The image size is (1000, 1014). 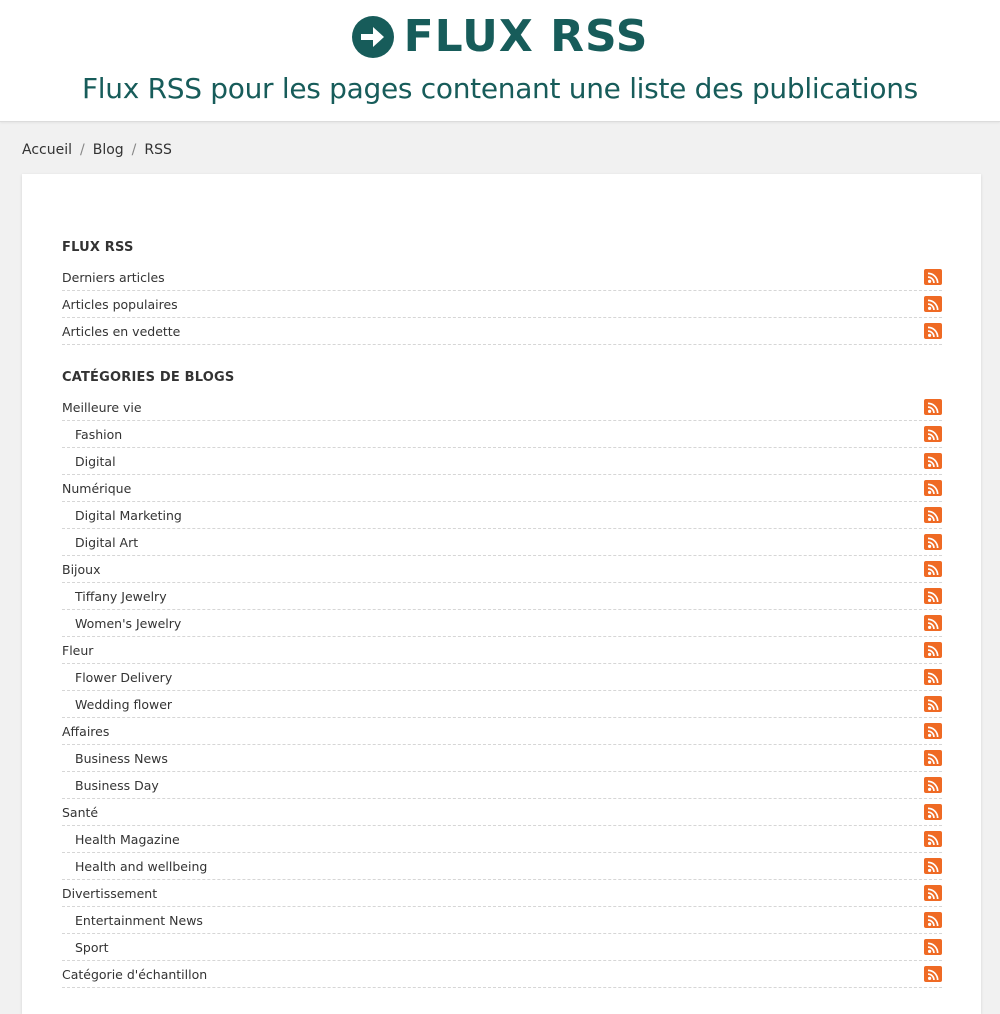 What do you see at coordinates (502, 515) in the screenshot?
I see `category-row: Digital Marketing` at bounding box center [502, 515].